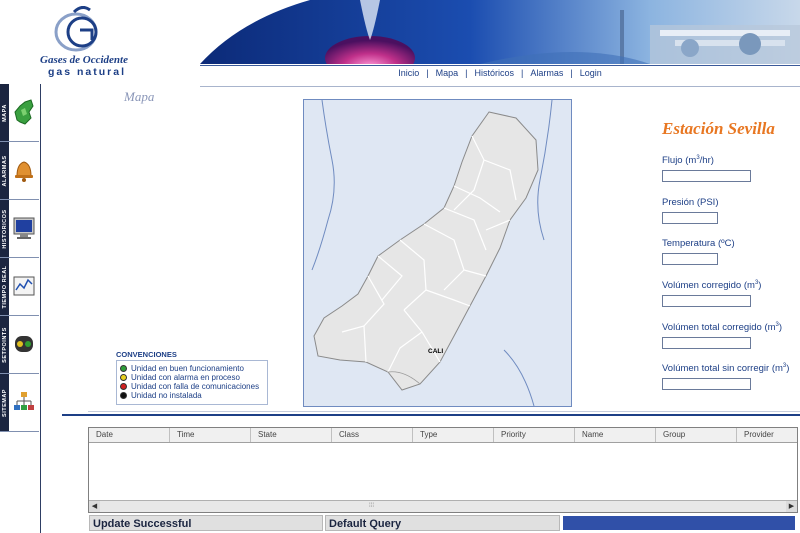 Image resolution: width=800 pixels, height=533 pixels. What do you see at coordinates (189, 386) in the screenshot?
I see `legend-item: Unidad con falla de comunicaciones` at bounding box center [189, 386].